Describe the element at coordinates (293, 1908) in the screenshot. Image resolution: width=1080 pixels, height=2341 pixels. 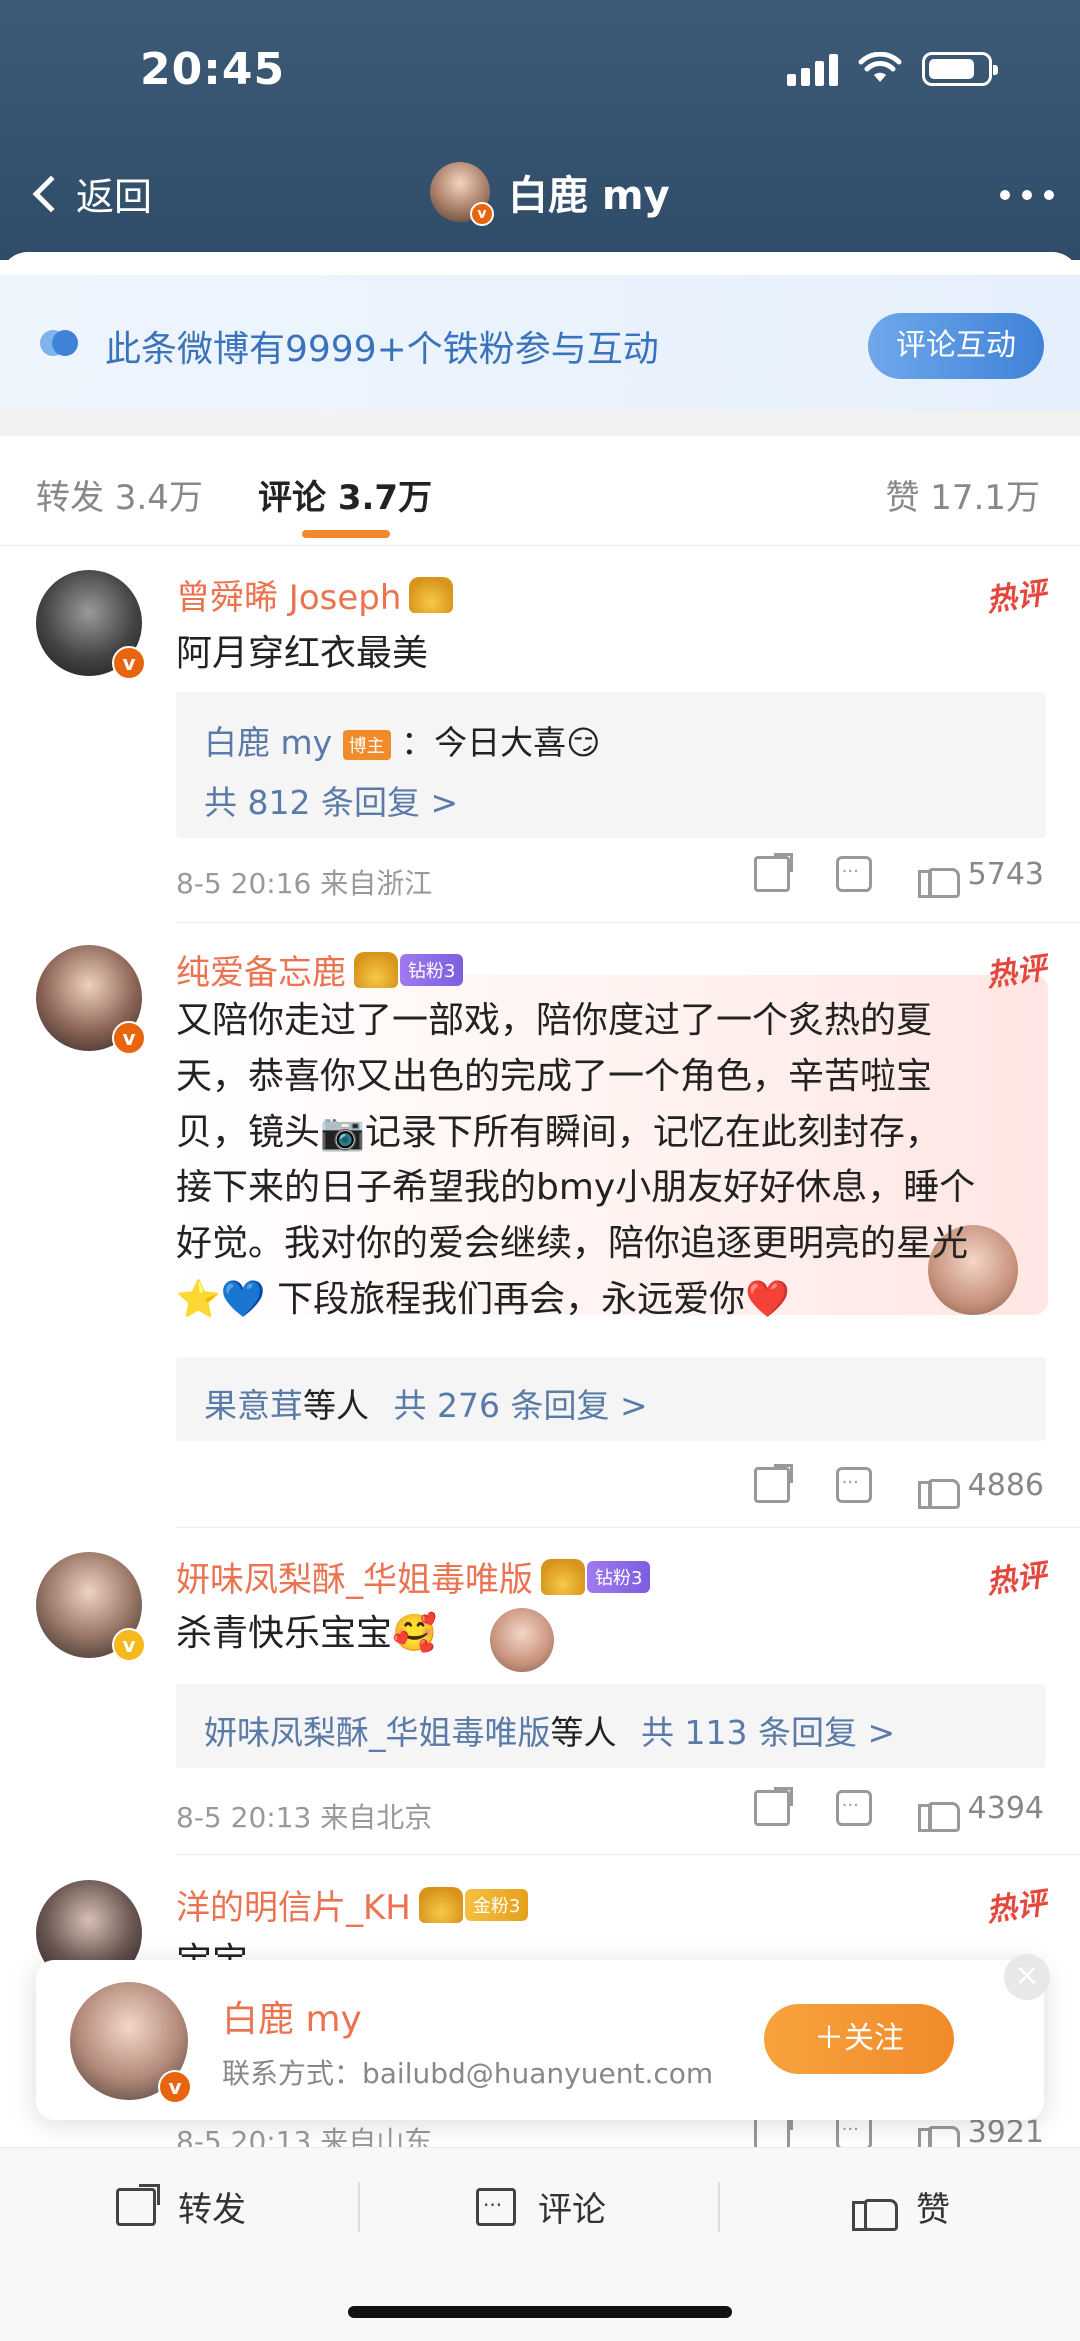
I see `author-name: 洋的明信片_KH` at that location.